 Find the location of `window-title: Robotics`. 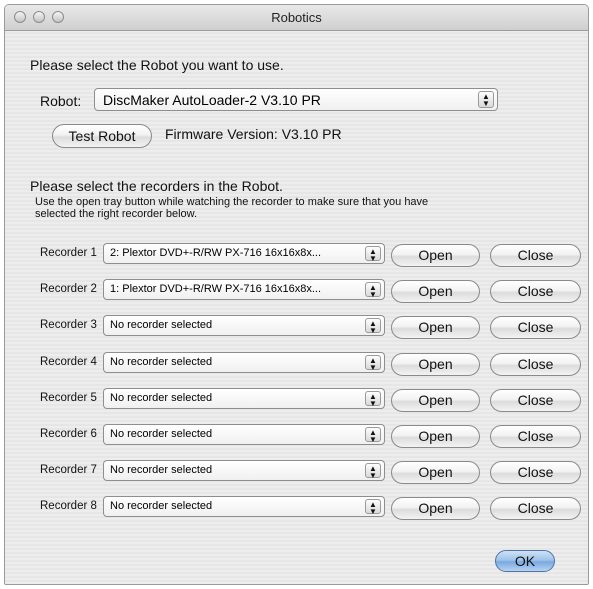

window-title: Robotics is located at coordinates (296, 17).